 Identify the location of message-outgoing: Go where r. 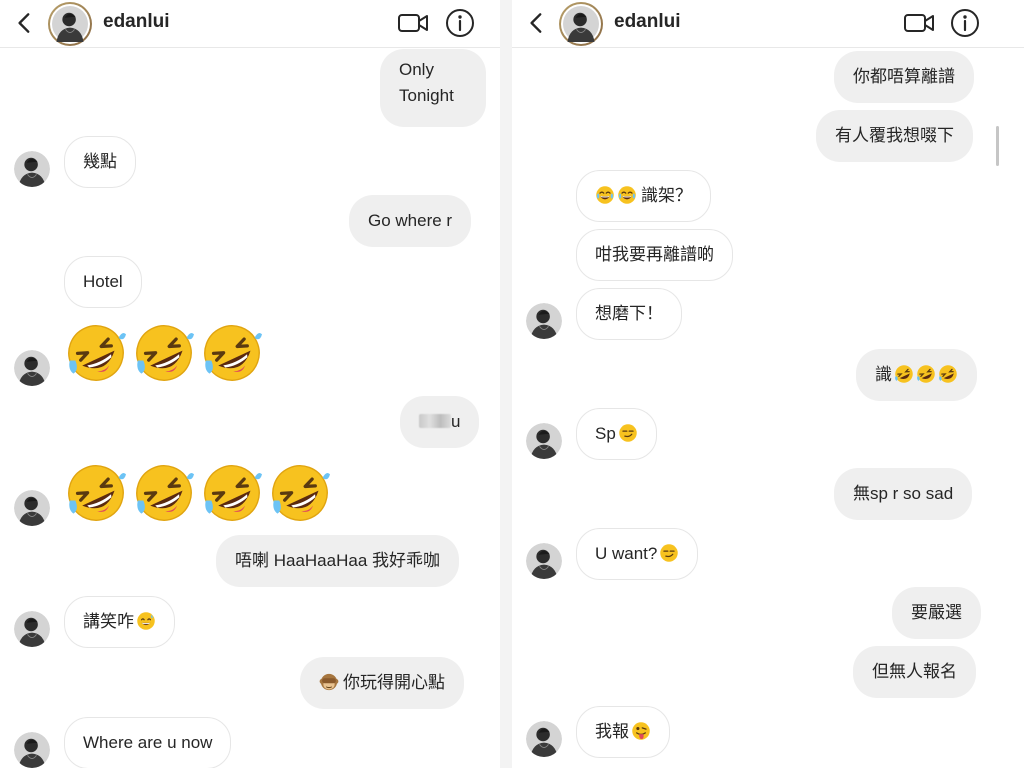
(410, 221).